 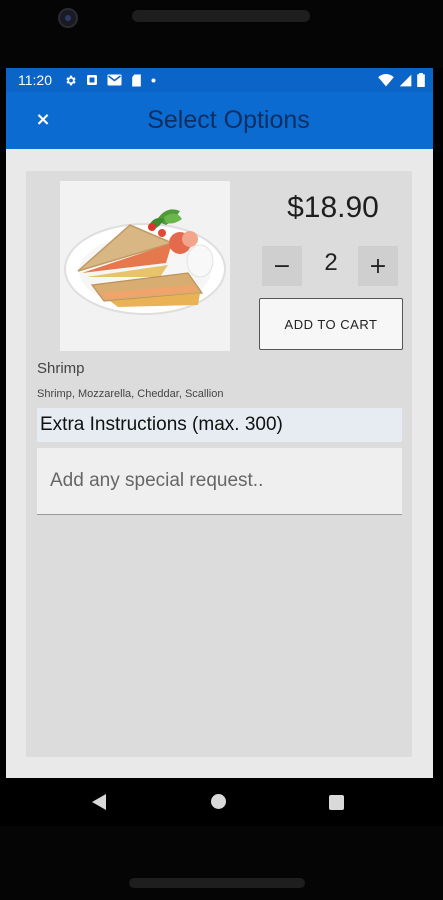 I want to click on quesadilla-plate-illustration, so click(x=145, y=262).